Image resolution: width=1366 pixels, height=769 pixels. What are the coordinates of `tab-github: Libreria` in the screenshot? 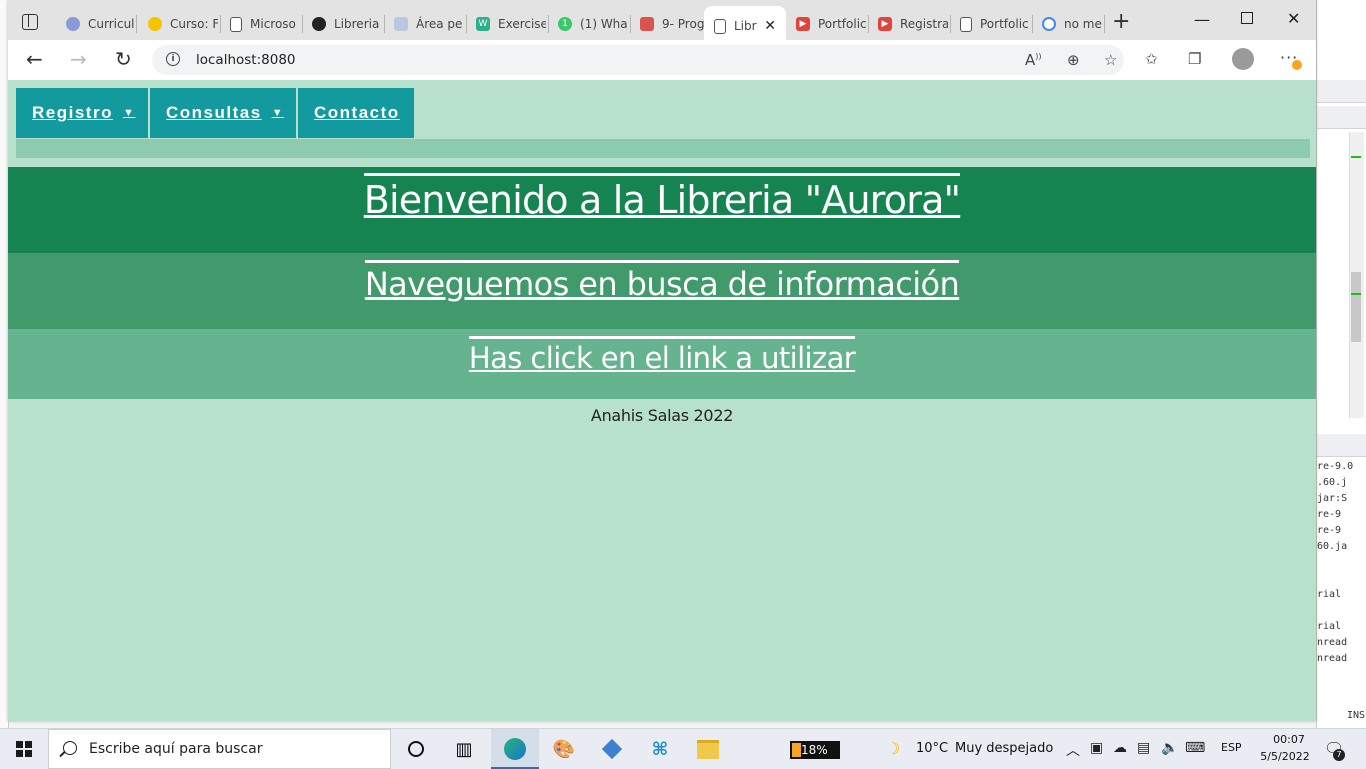 It's located at (342, 24).